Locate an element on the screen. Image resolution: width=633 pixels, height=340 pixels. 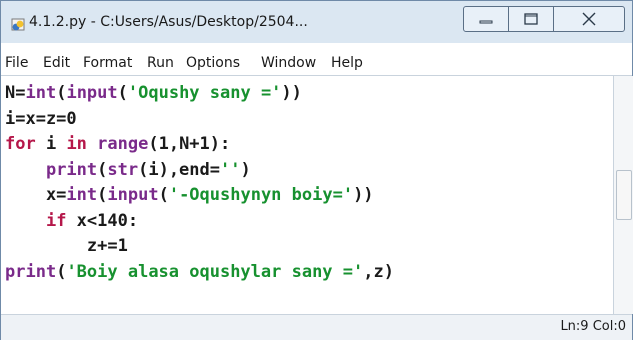
code-token: str is located at coordinates (123, 169).